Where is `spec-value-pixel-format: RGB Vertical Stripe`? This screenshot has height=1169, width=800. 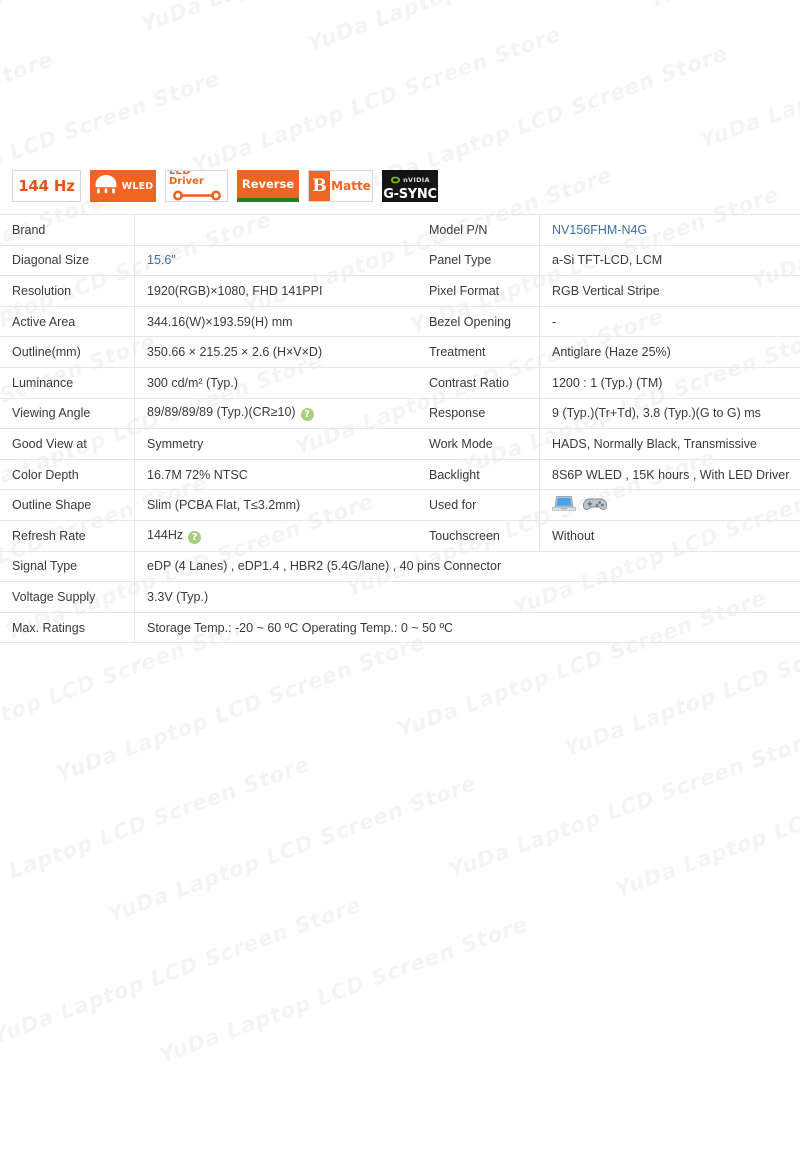 spec-value-pixel-format: RGB Vertical Stripe is located at coordinates (670, 291).